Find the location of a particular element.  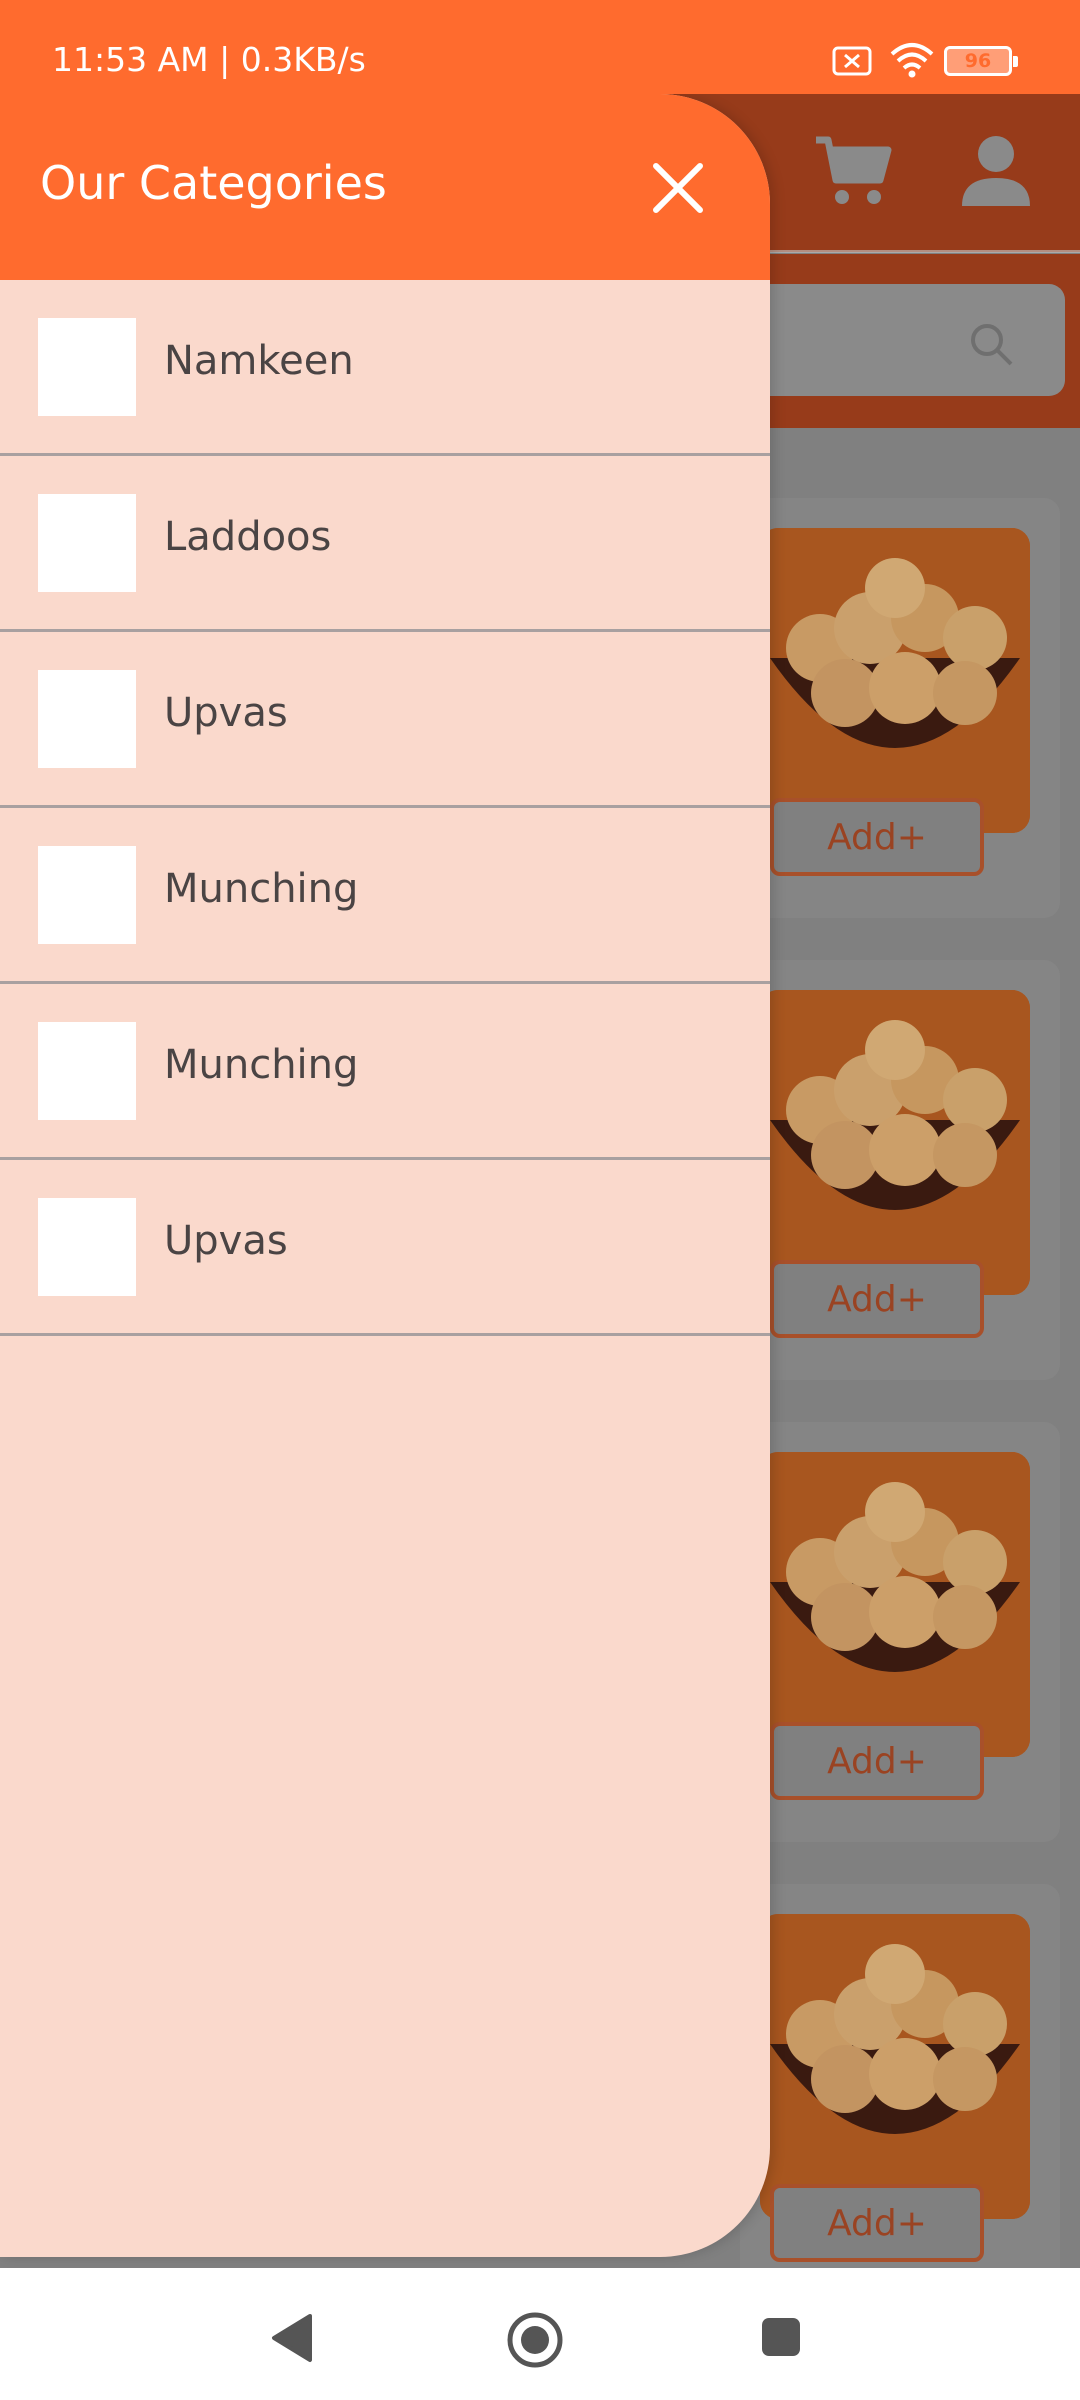

drawer-title: Our Categories is located at coordinates (213, 183).